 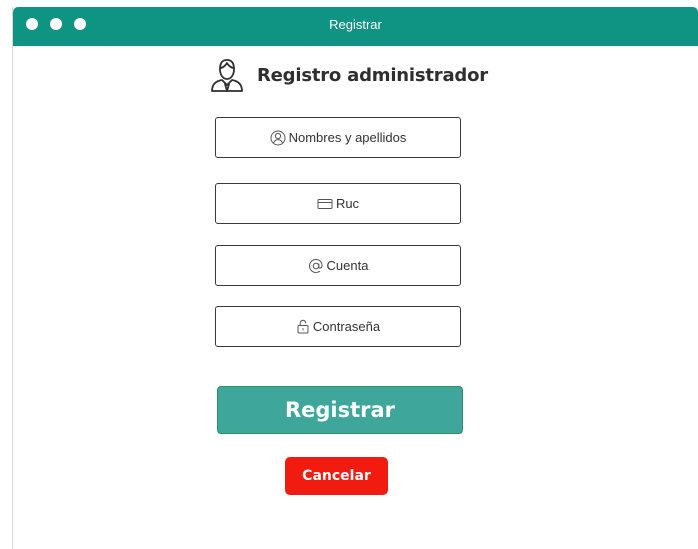 I want to click on ruc-field: Ruc, so click(x=338, y=203).